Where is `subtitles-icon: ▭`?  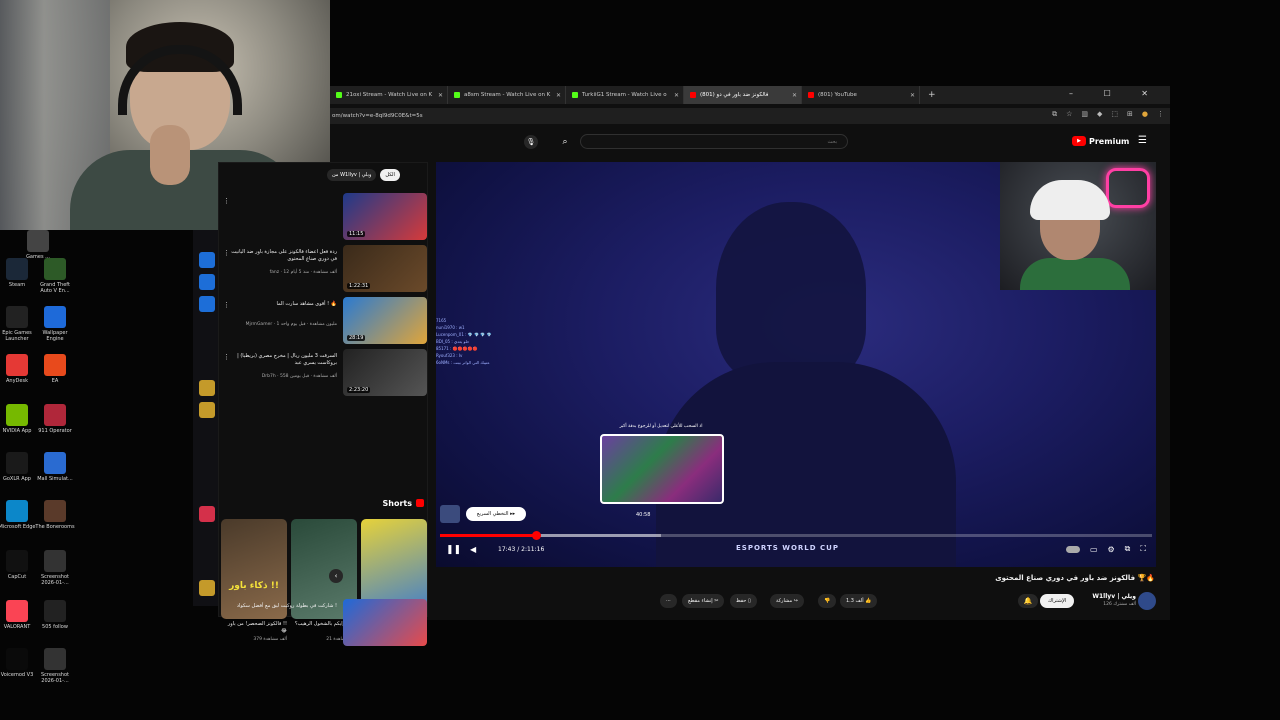
subtitles-icon: ▭ is located at coordinates (1094, 549).